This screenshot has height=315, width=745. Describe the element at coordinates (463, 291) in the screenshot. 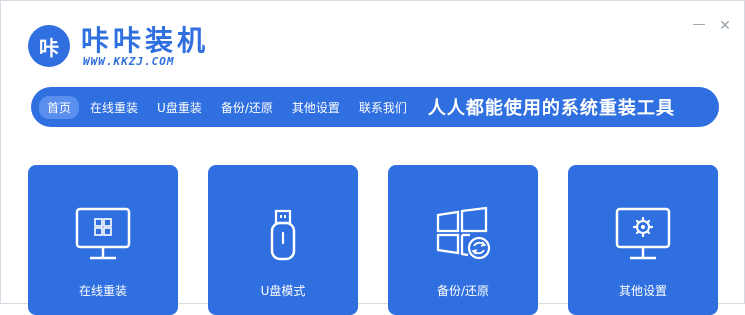

I see `card-label: 备份/还原` at that location.